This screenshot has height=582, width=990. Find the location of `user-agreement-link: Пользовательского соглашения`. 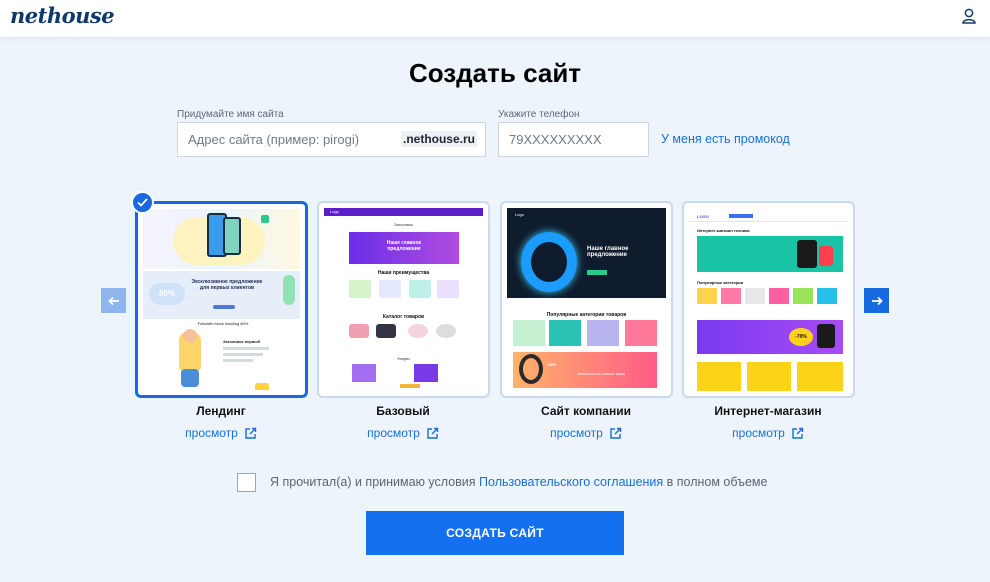

user-agreement-link: Пользовательского соглашения is located at coordinates (571, 482).